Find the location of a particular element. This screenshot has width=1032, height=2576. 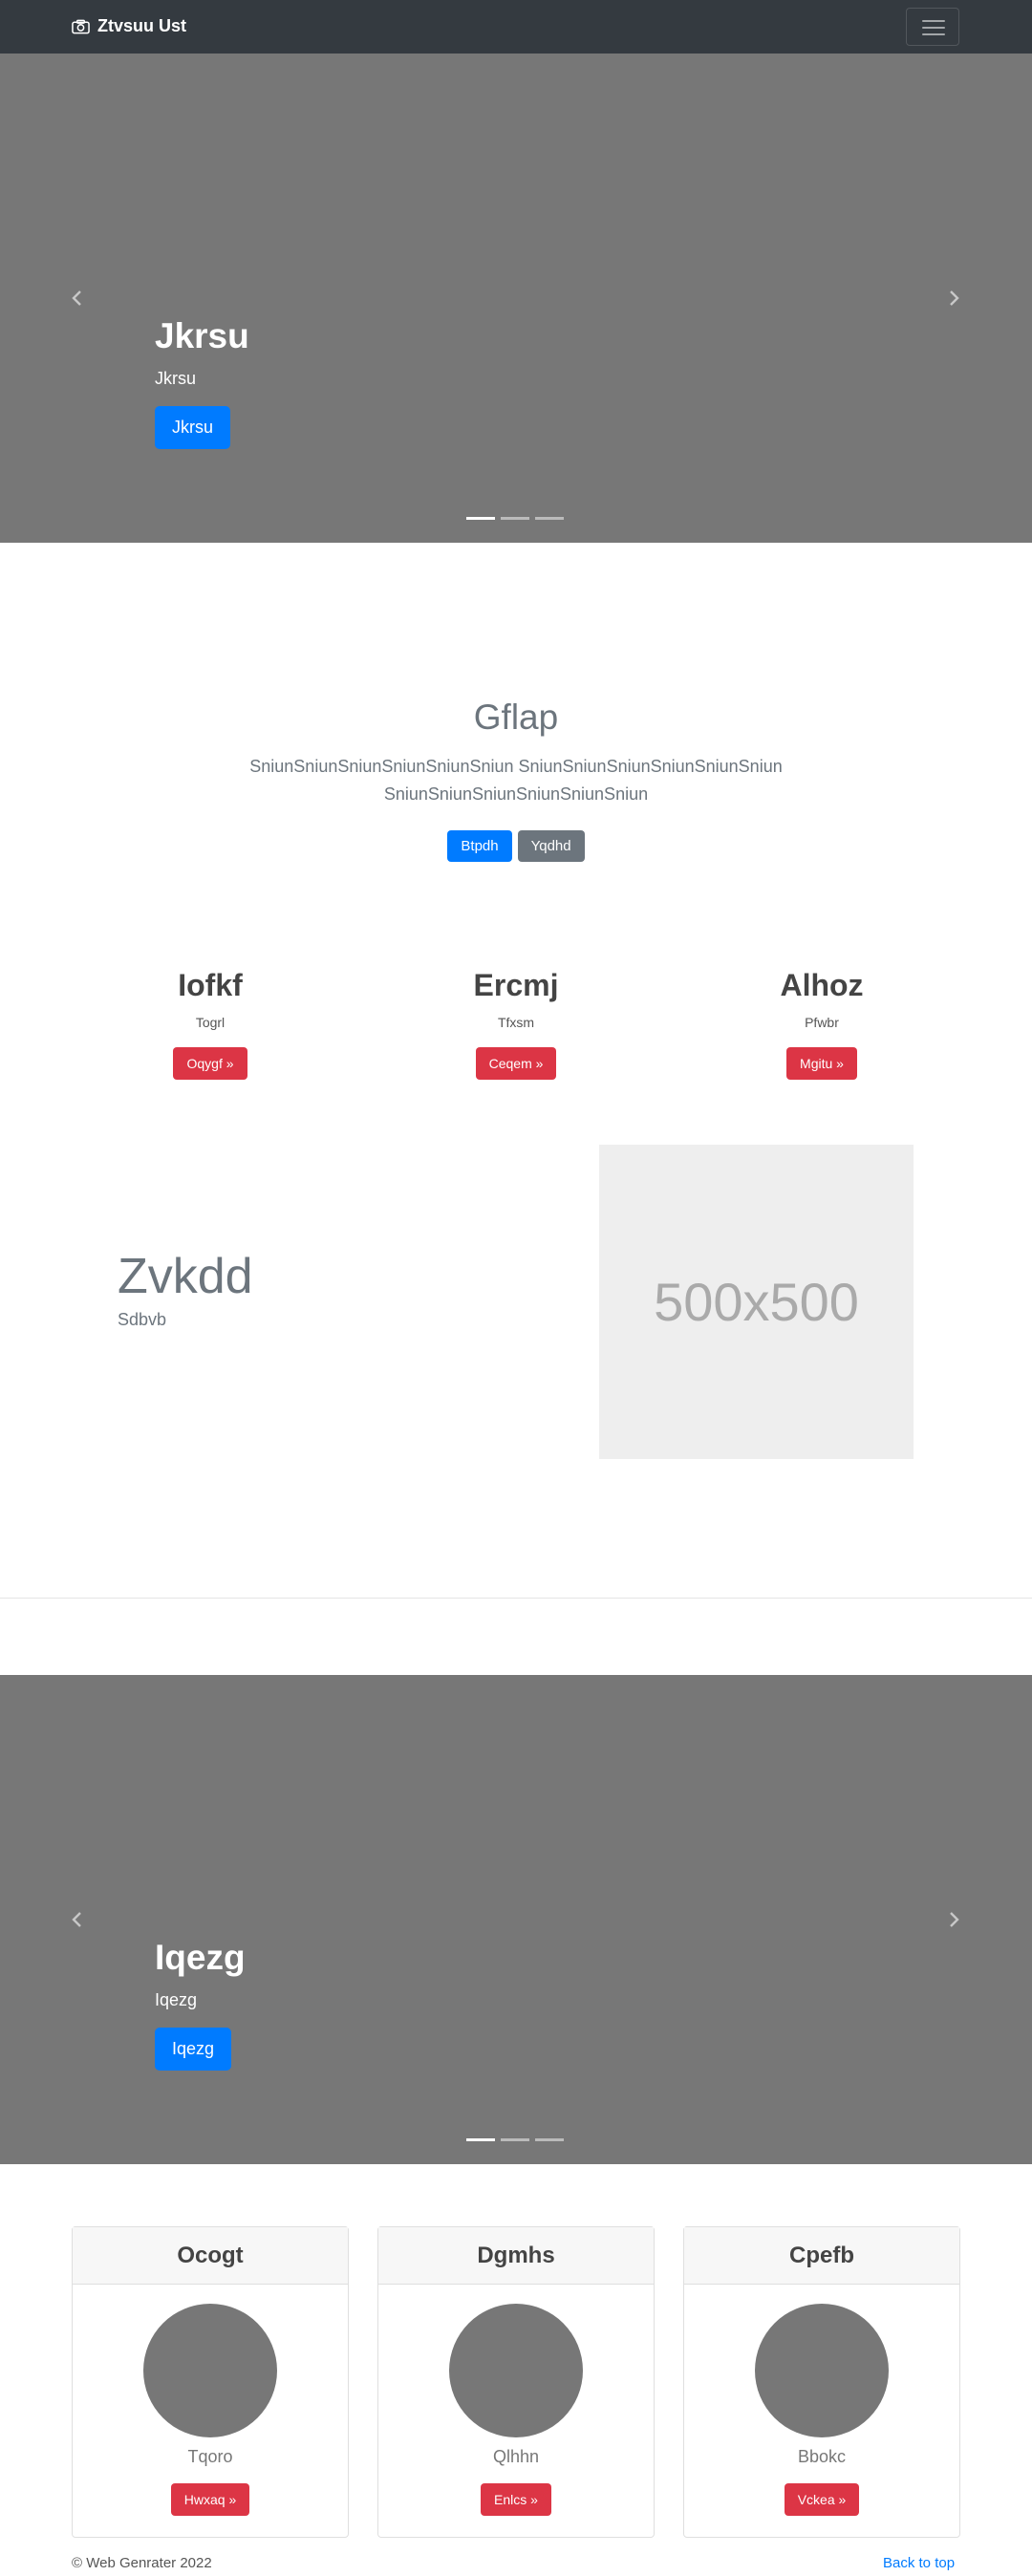

carousel-title: Jkrsu is located at coordinates (202, 335).